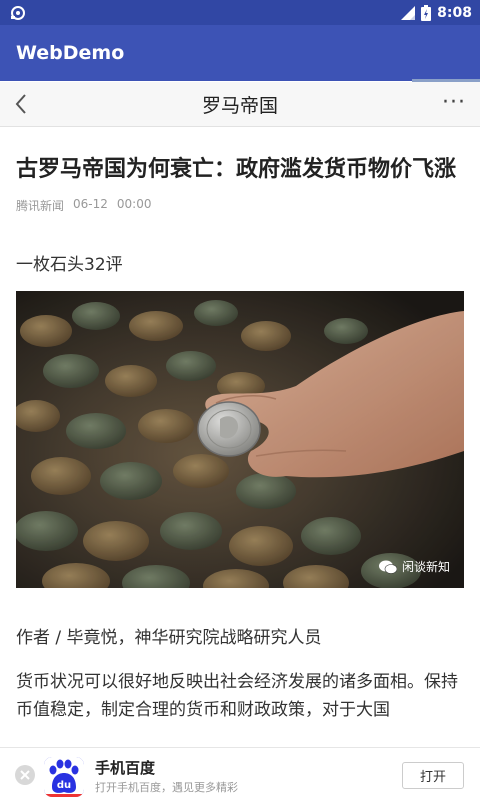 The width and height of the screenshot is (480, 800). What do you see at coordinates (70, 53) in the screenshot?
I see `app-title: WebDemo` at bounding box center [70, 53].